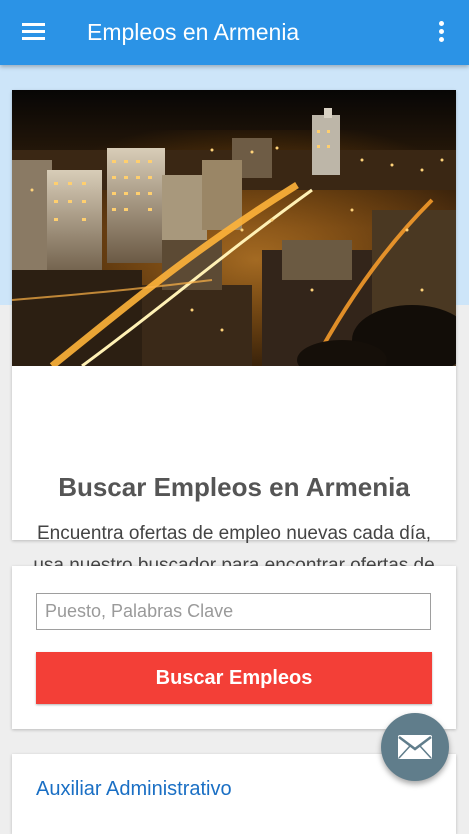 This screenshot has width=469, height=834. I want to click on contact-fab, so click(415, 747).